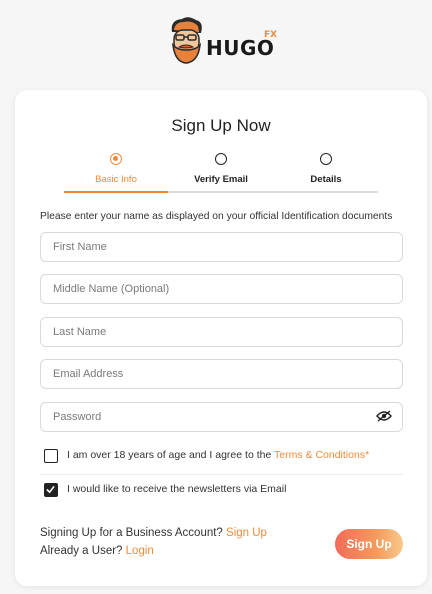  I want to click on step-verify-email: Verify Email, so click(221, 173).